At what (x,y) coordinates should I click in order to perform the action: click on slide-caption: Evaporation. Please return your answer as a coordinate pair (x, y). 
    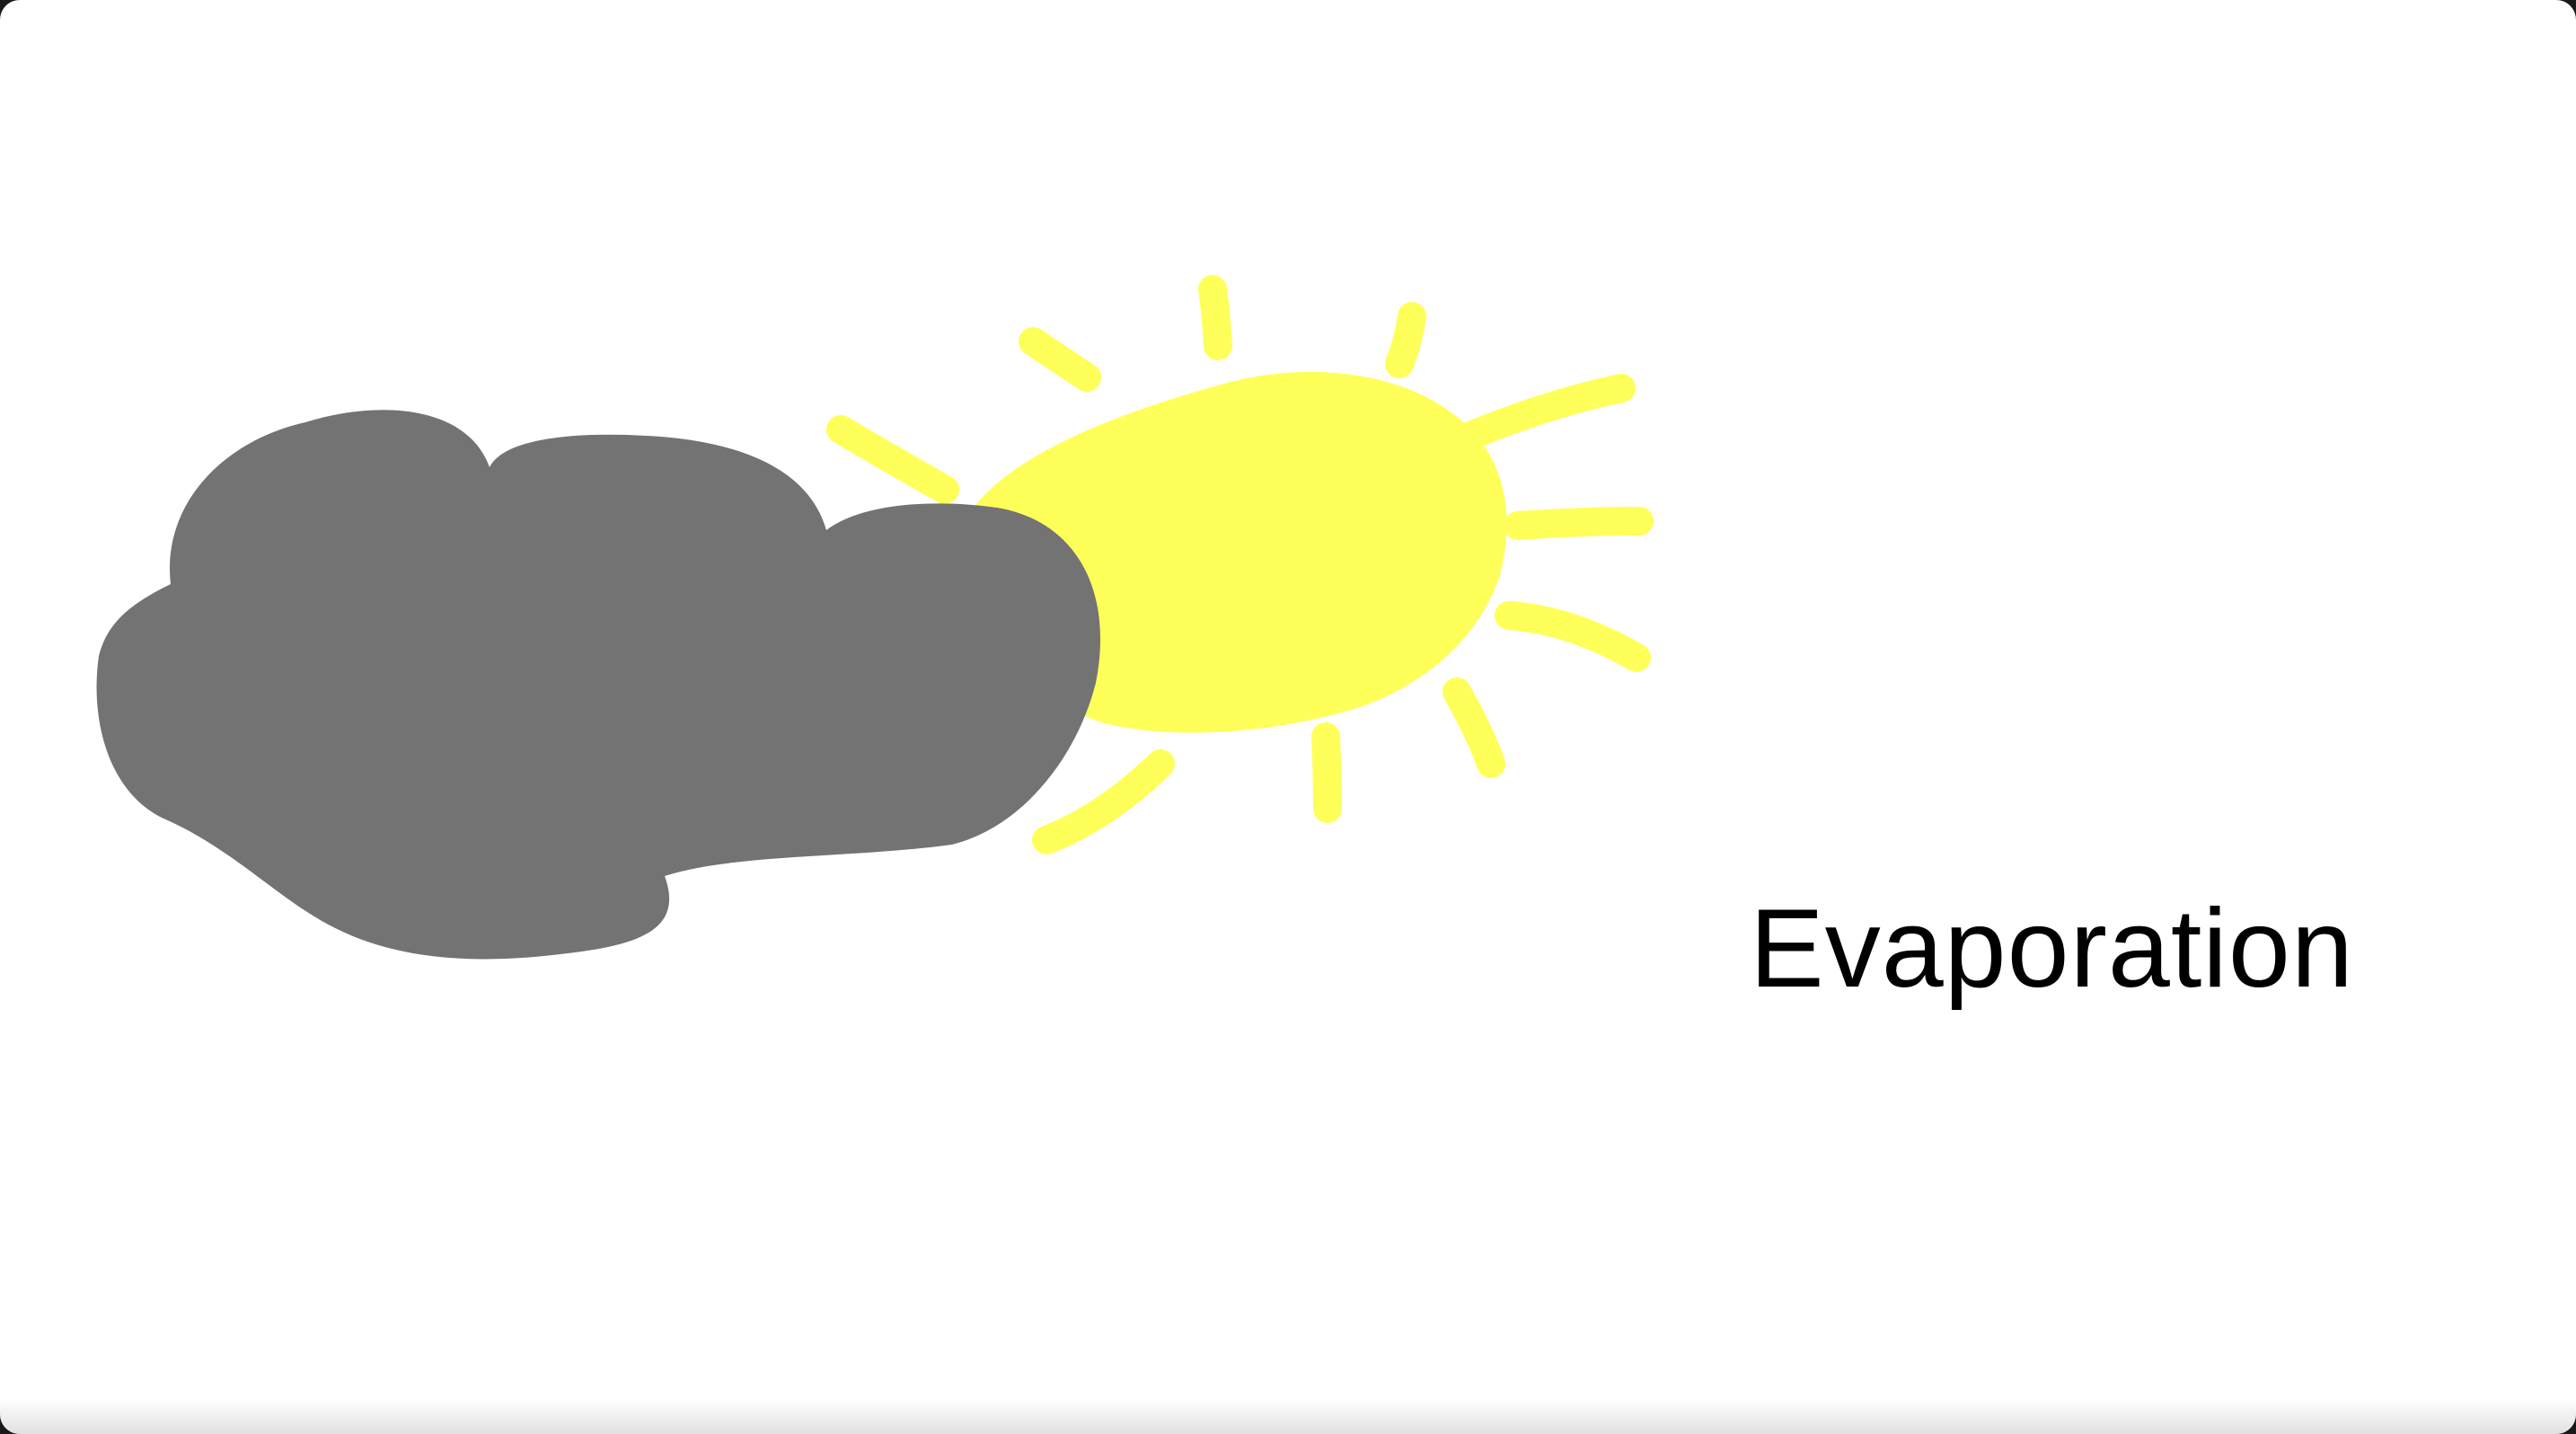
    Looking at the image, I should click on (2052, 949).